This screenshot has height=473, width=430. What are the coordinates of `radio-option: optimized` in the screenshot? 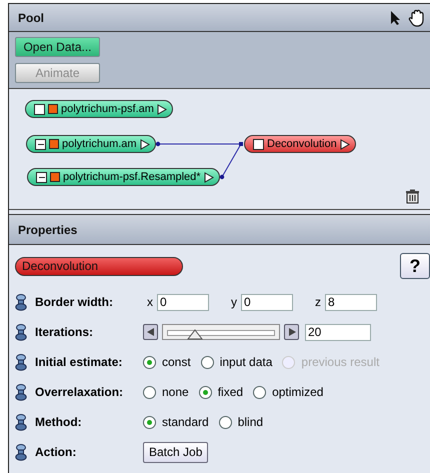 It's located at (288, 392).